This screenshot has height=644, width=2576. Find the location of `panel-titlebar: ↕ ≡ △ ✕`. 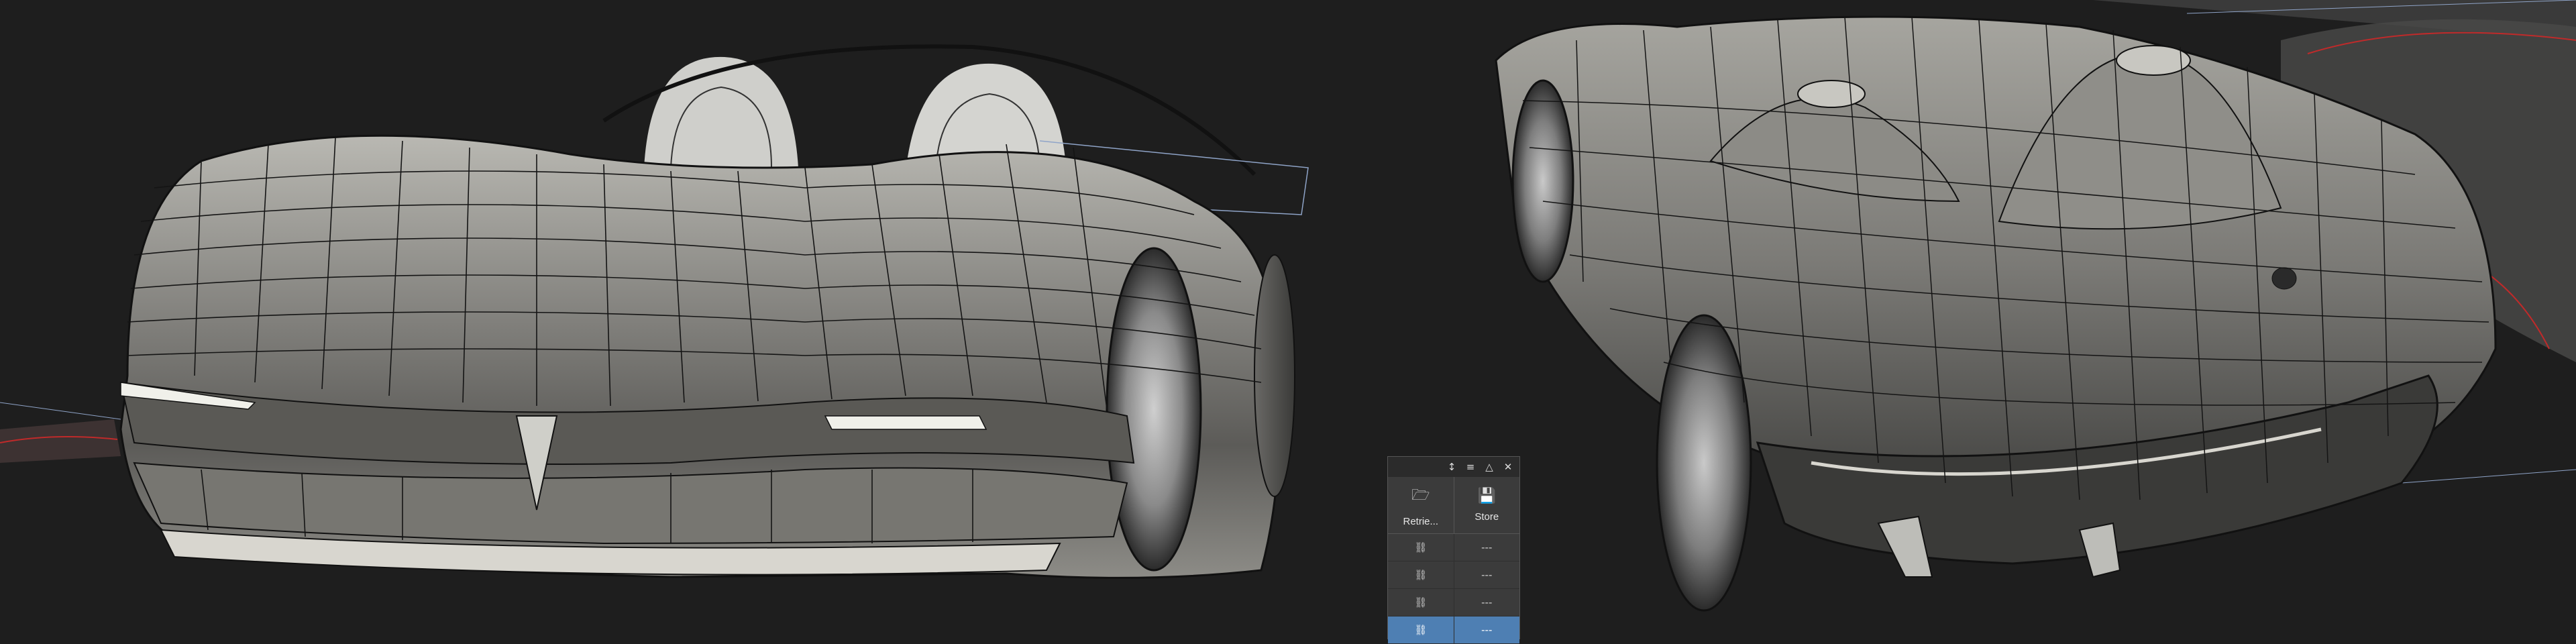

panel-titlebar: ↕ ≡ △ ✕ is located at coordinates (1453, 467).